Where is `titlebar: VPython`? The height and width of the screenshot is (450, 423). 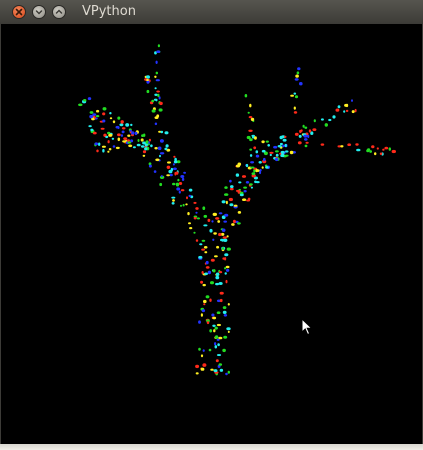
titlebar: VPython is located at coordinates (211, 12).